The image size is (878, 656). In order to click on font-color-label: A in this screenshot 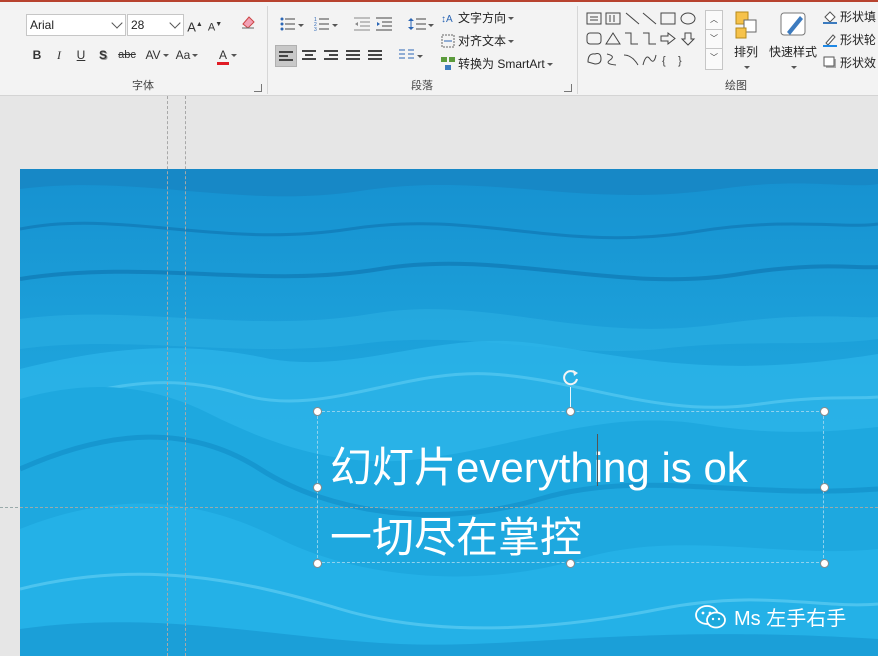, I will do `click(222, 56)`.